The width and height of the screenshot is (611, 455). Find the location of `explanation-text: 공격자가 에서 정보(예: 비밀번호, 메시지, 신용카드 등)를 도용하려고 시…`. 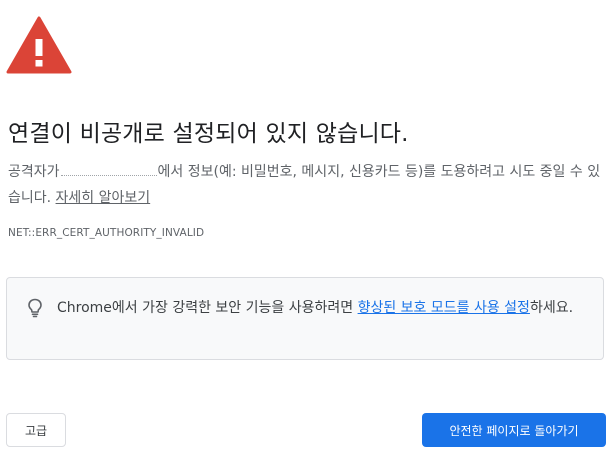

explanation-text: 공격자가 에서 정보(예: 비밀번호, 메시지, 신용카드 등)를 도용하려고 시… is located at coordinates (307, 185).